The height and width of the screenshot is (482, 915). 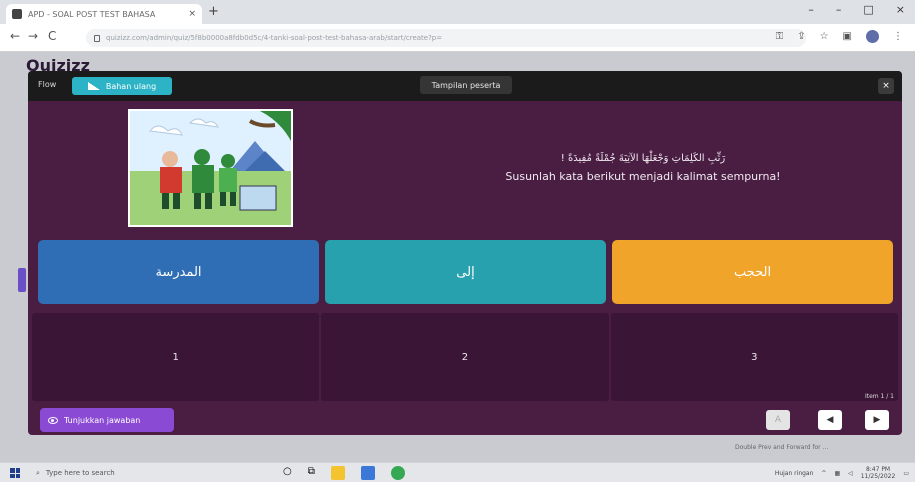 I want to click on mail-icon, so click(x=367, y=473).